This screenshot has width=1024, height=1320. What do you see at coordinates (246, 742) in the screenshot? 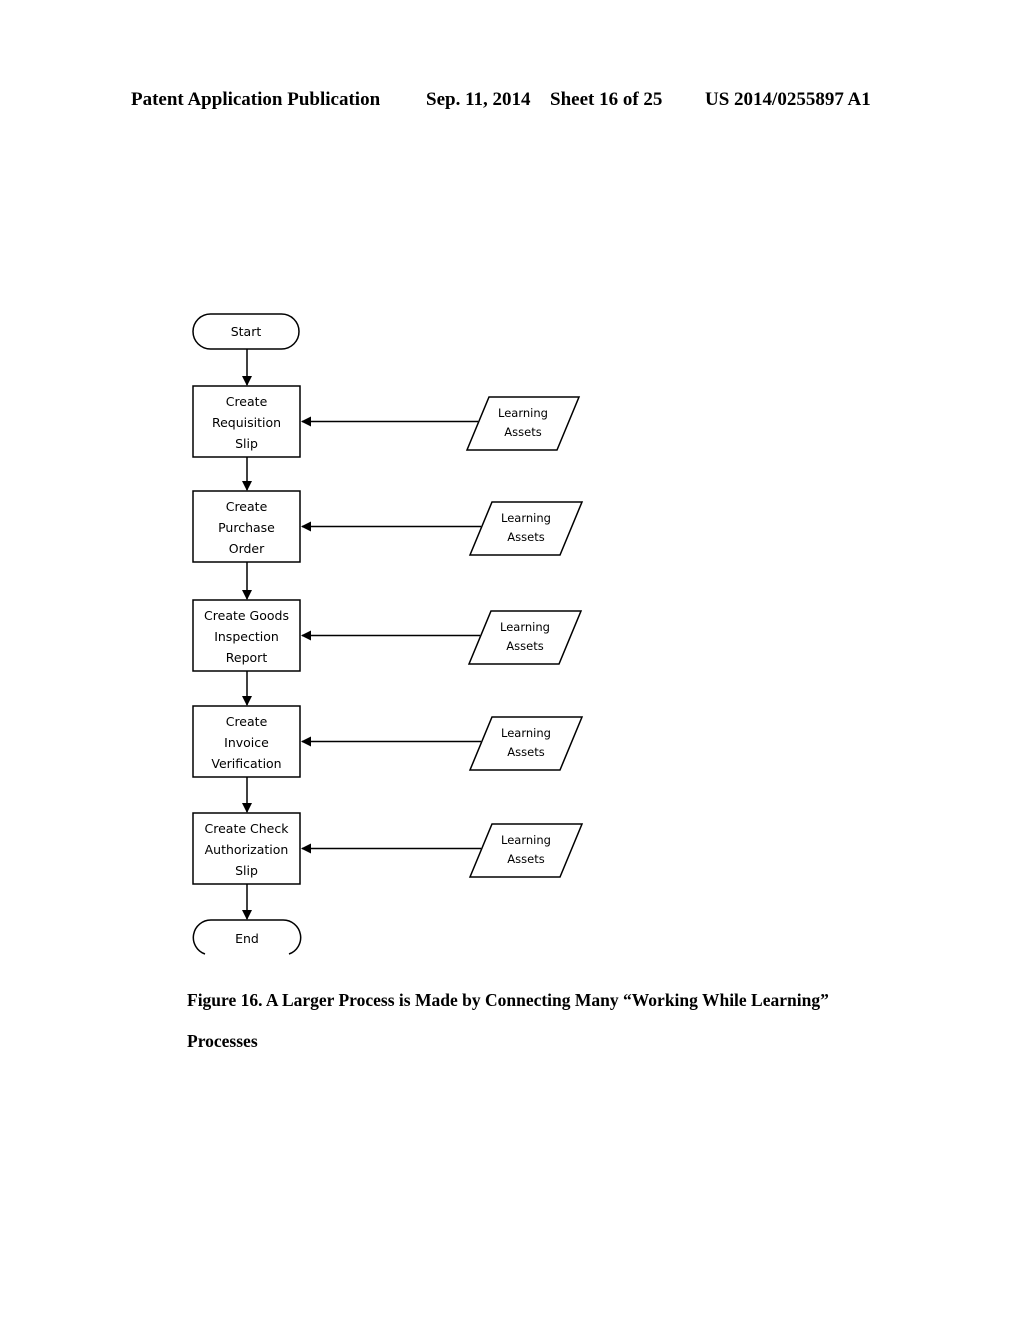
I see `process-box-label: Invoice` at bounding box center [246, 742].